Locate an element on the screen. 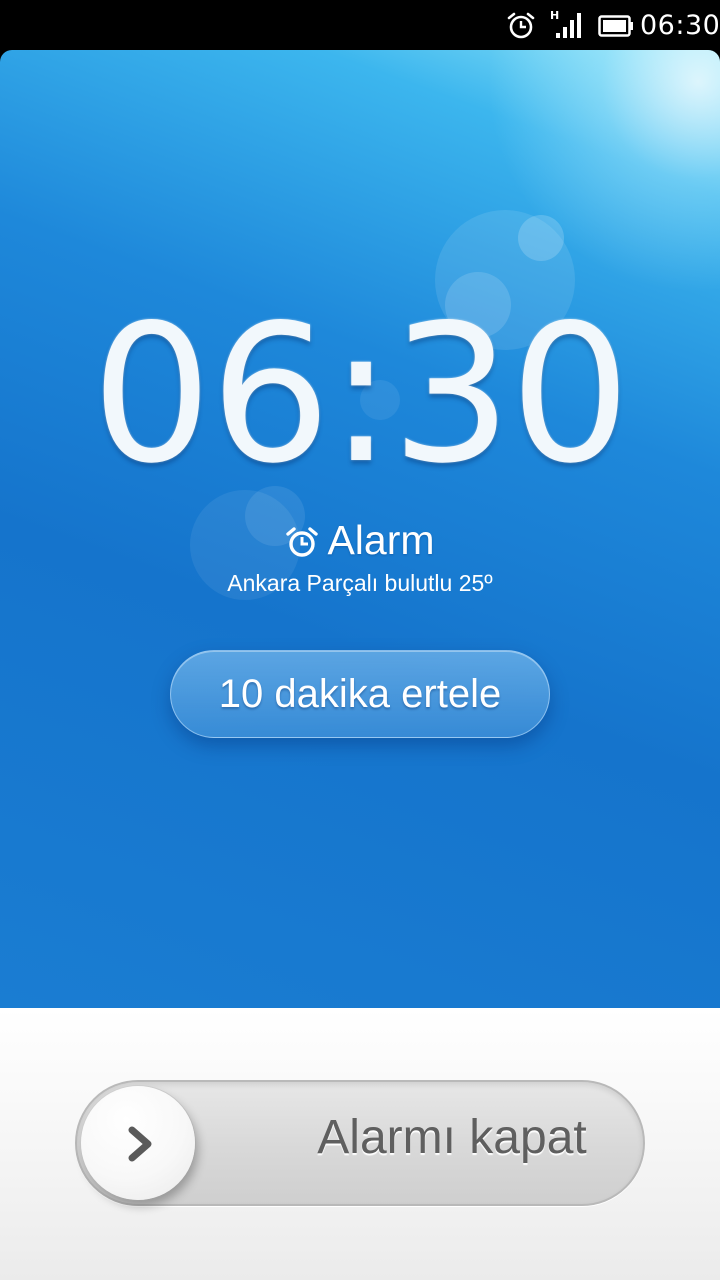  weather-info: Ankara Parçalı bulutlu 25º is located at coordinates (360, 583).